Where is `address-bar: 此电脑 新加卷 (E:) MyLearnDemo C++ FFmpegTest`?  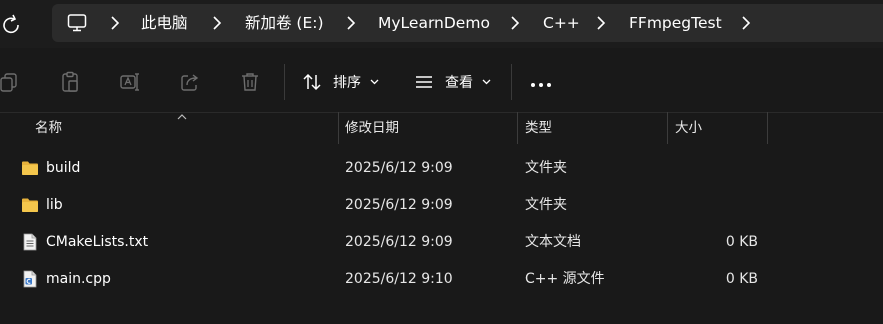
address-bar: 此电脑 新加卷 (E:) MyLearnDemo C++ FFmpegTest is located at coordinates (467, 23).